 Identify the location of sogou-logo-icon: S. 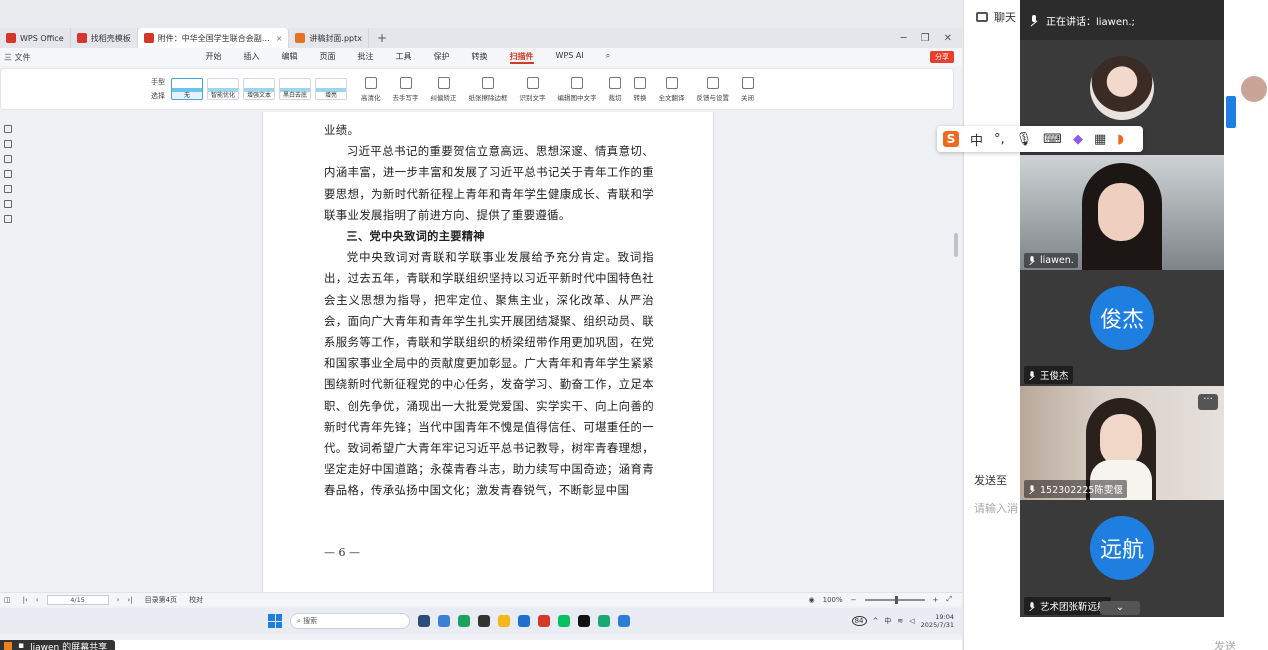
(951, 139).